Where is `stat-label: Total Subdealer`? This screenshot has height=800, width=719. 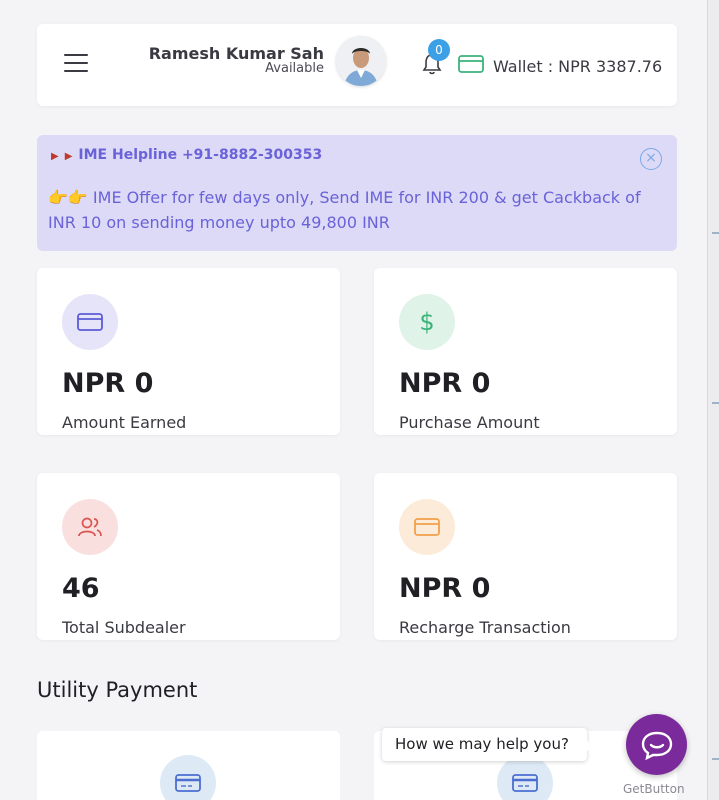
stat-label: Total Subdealer is located at coordinates (124, 627).